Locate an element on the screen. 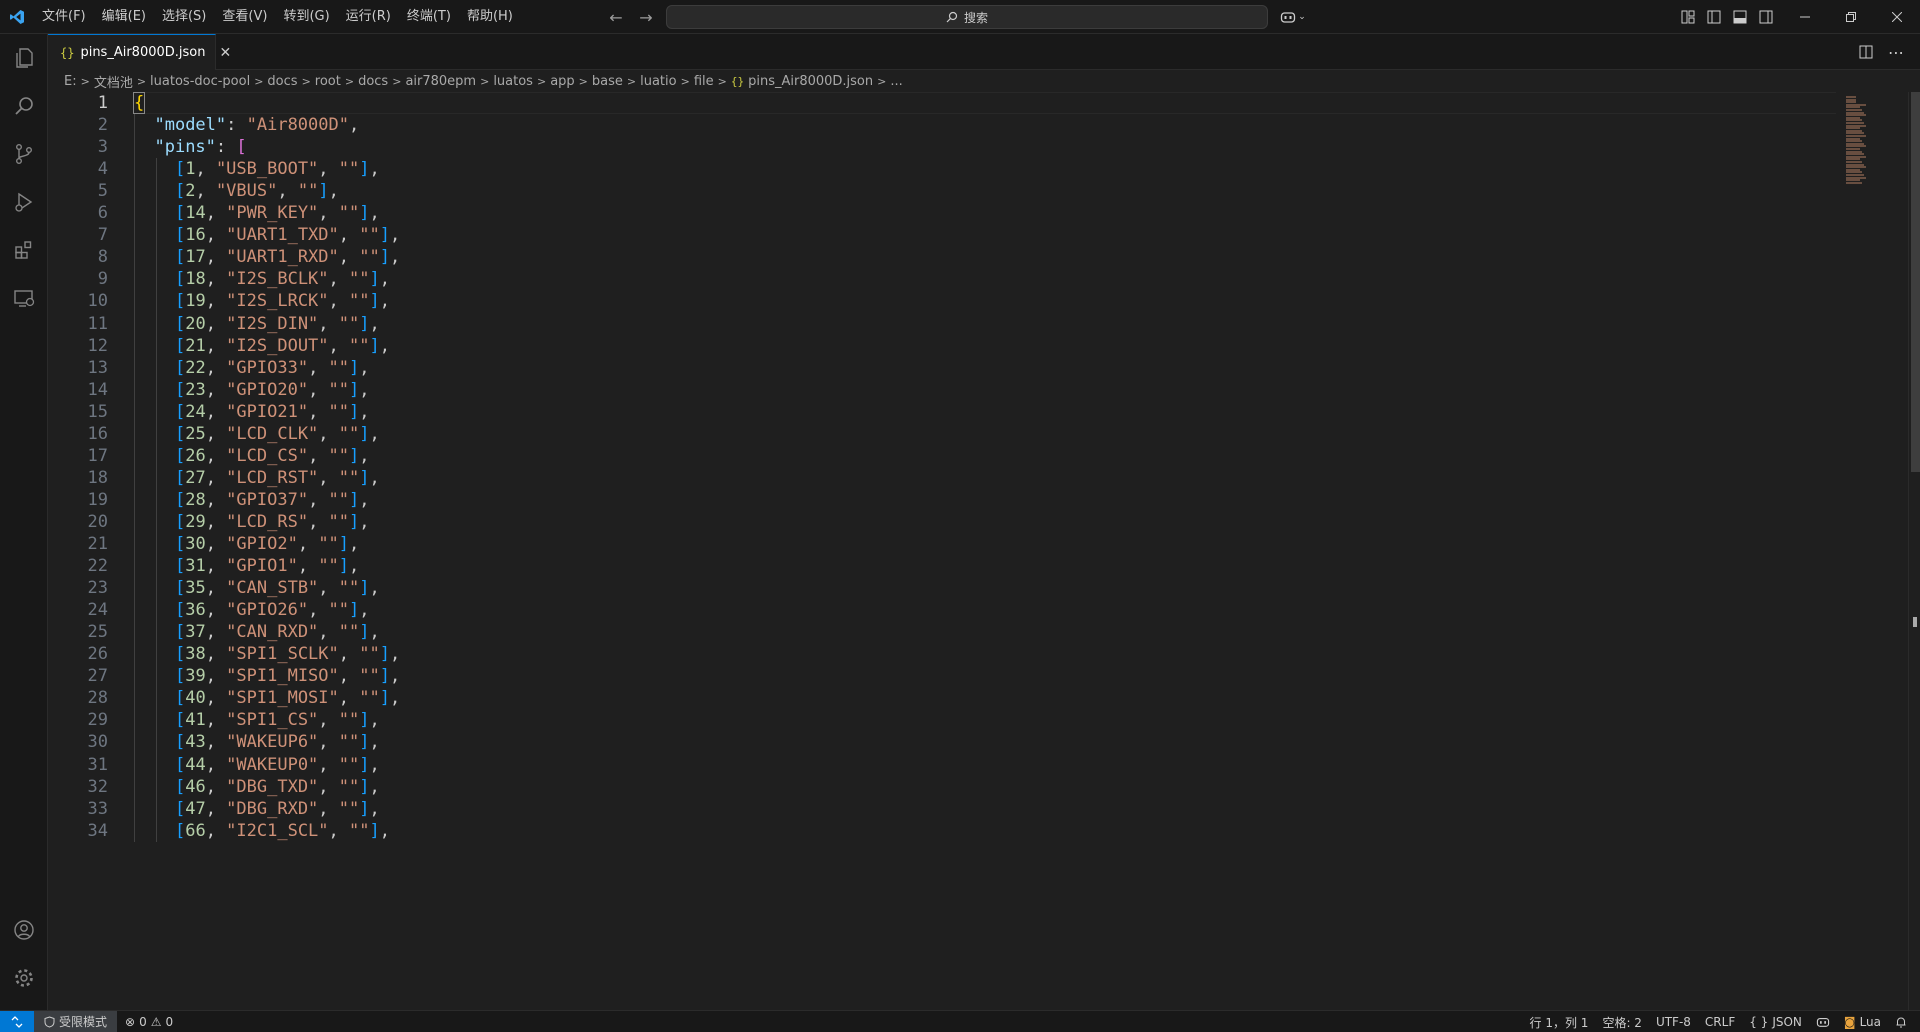 This screenshot has width=1920, height=1032. code-line: [38, "SPI1_SCLK", ""], is located at coordinates (267, 654).